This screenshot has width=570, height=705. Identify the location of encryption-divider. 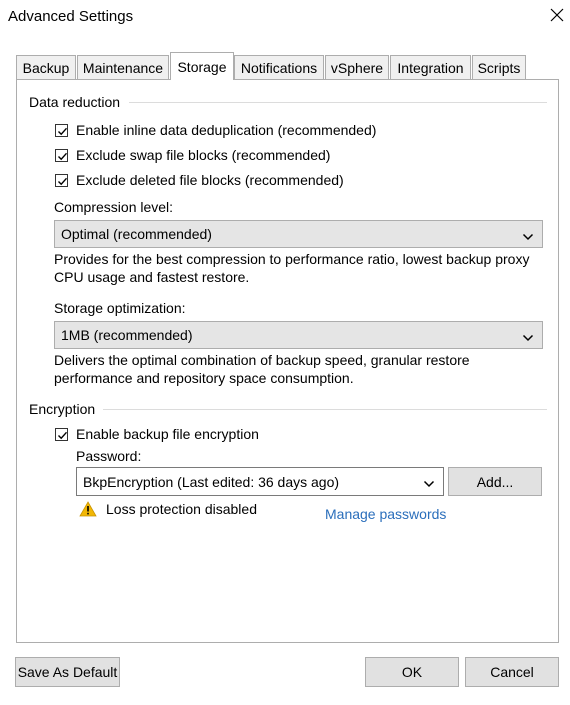
(325, 409).